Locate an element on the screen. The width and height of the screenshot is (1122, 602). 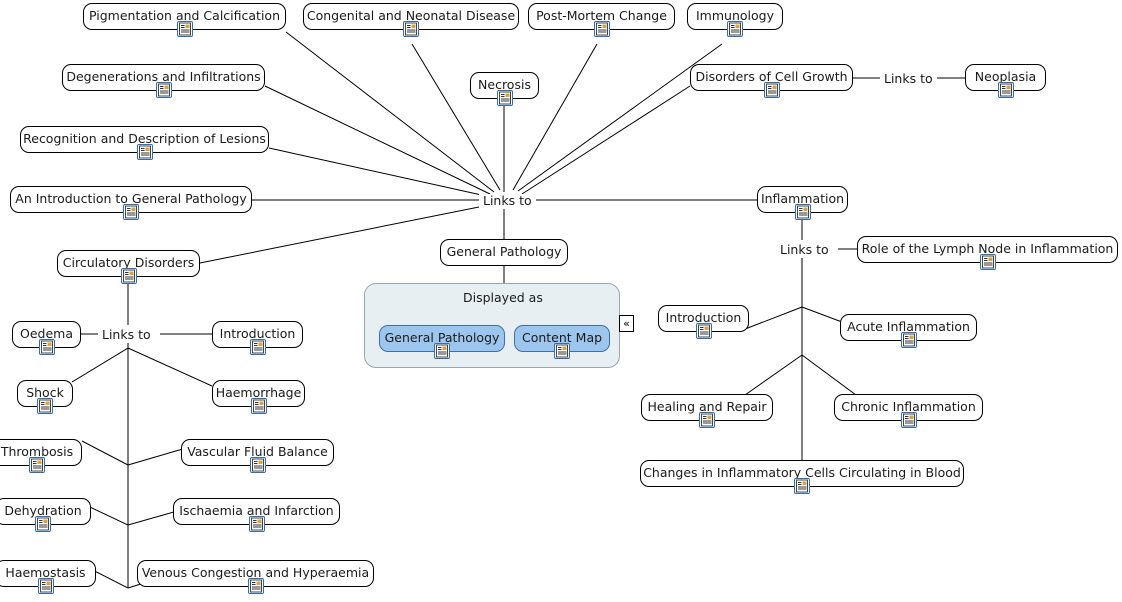
edge-disorders-hub is located at coordinates (606, 140).